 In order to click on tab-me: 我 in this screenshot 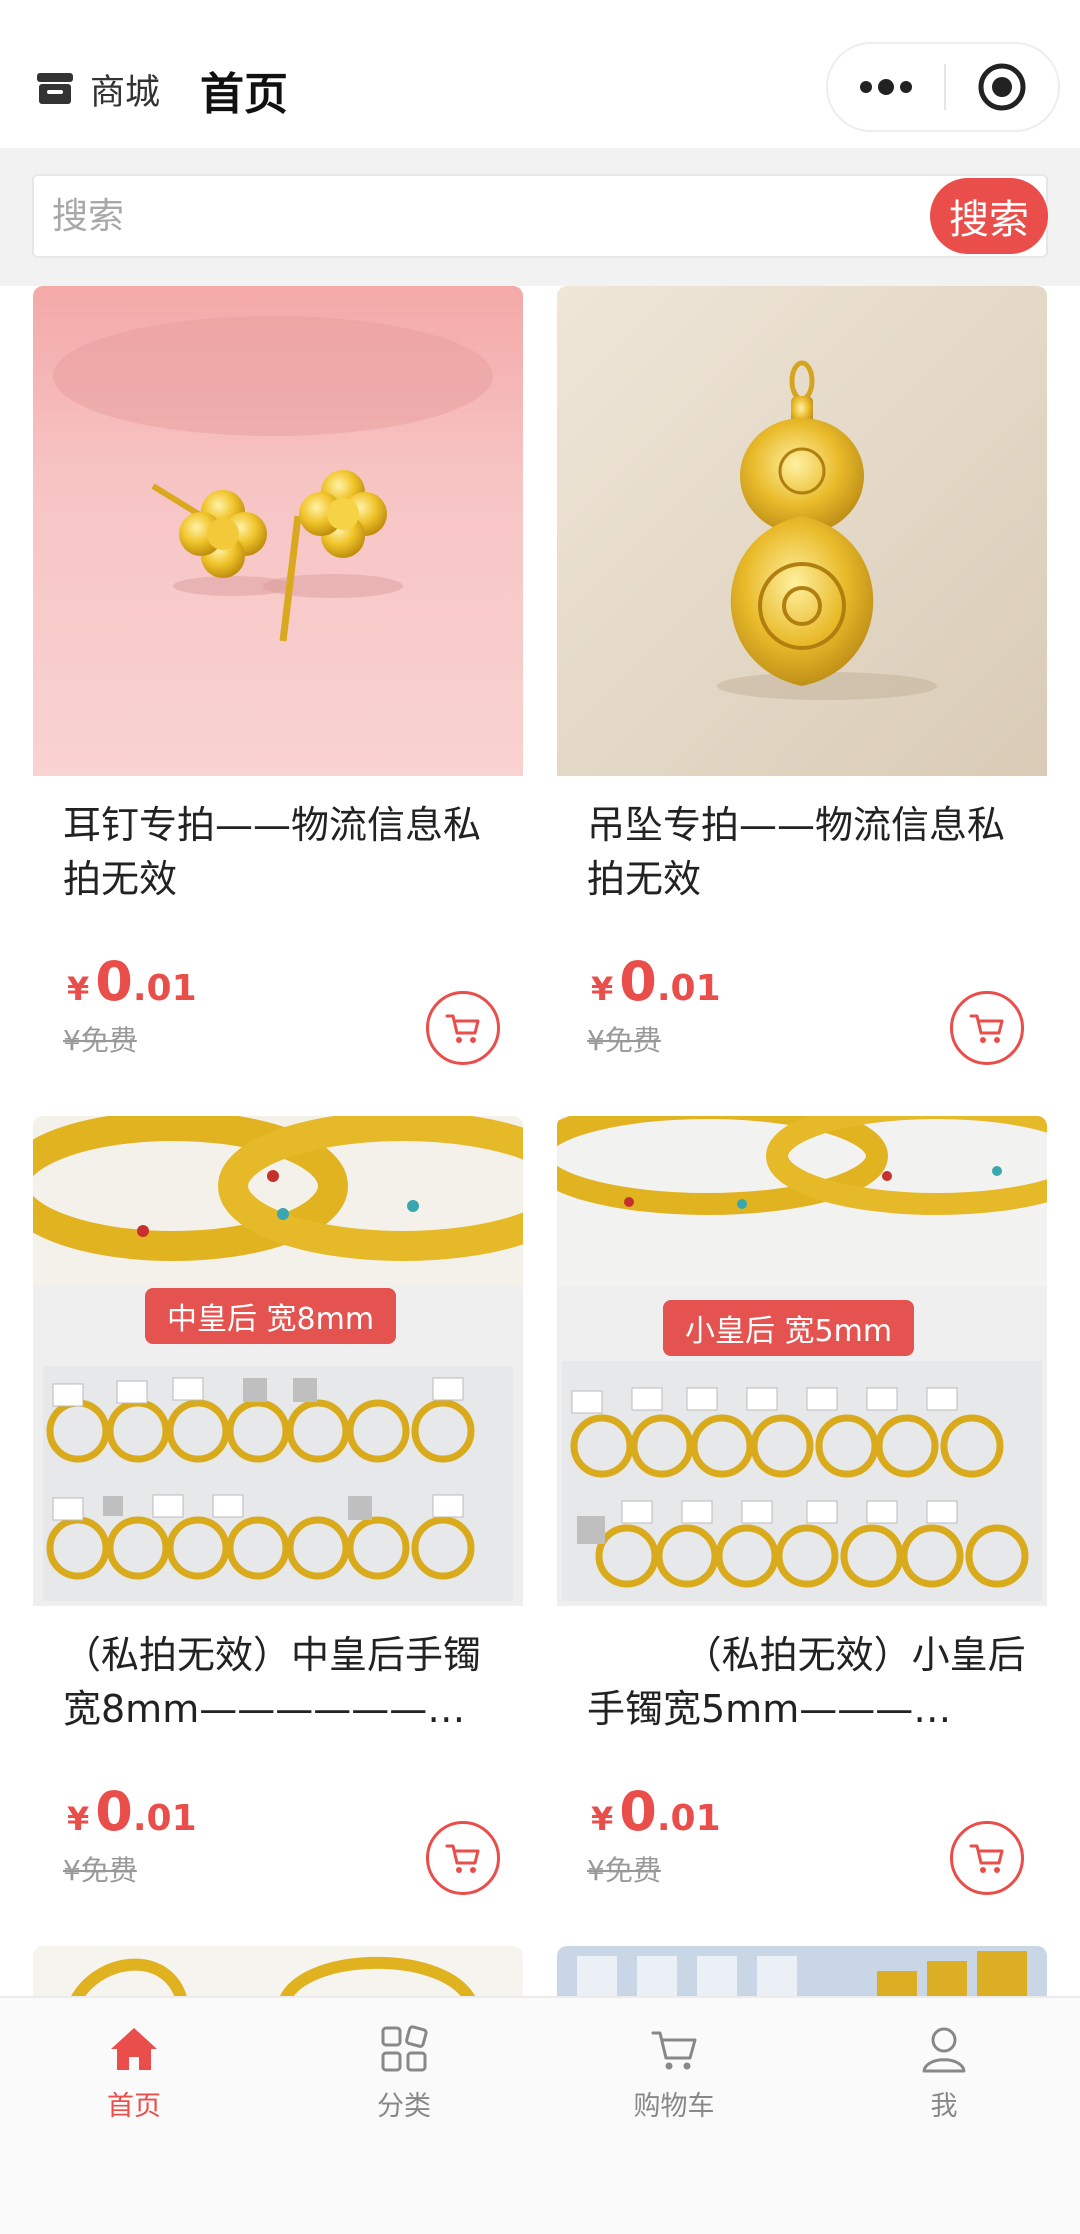, I will do `click(944, 2077)`.